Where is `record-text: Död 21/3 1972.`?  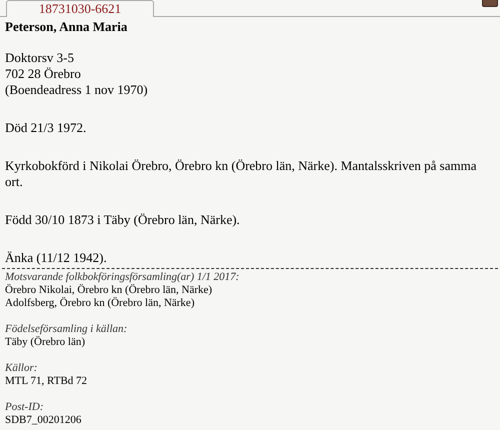 record-text: Död 21/3 1972. is located at coordinates (46, 128).